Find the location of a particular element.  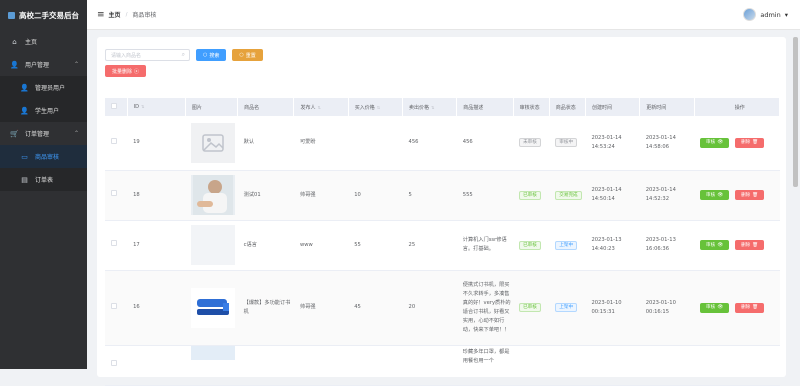

cell-id: 17 is located at coordinates (156, 245).